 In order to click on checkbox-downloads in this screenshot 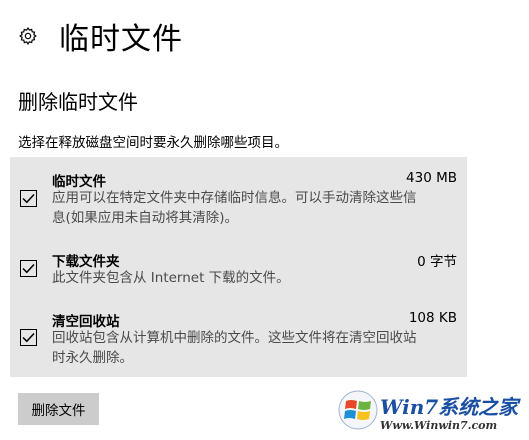, I will do `click(28, 268)`.